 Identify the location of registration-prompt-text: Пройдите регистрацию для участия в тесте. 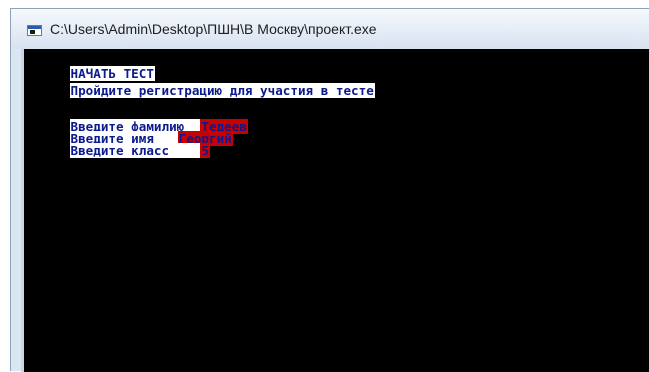
(222, 90).